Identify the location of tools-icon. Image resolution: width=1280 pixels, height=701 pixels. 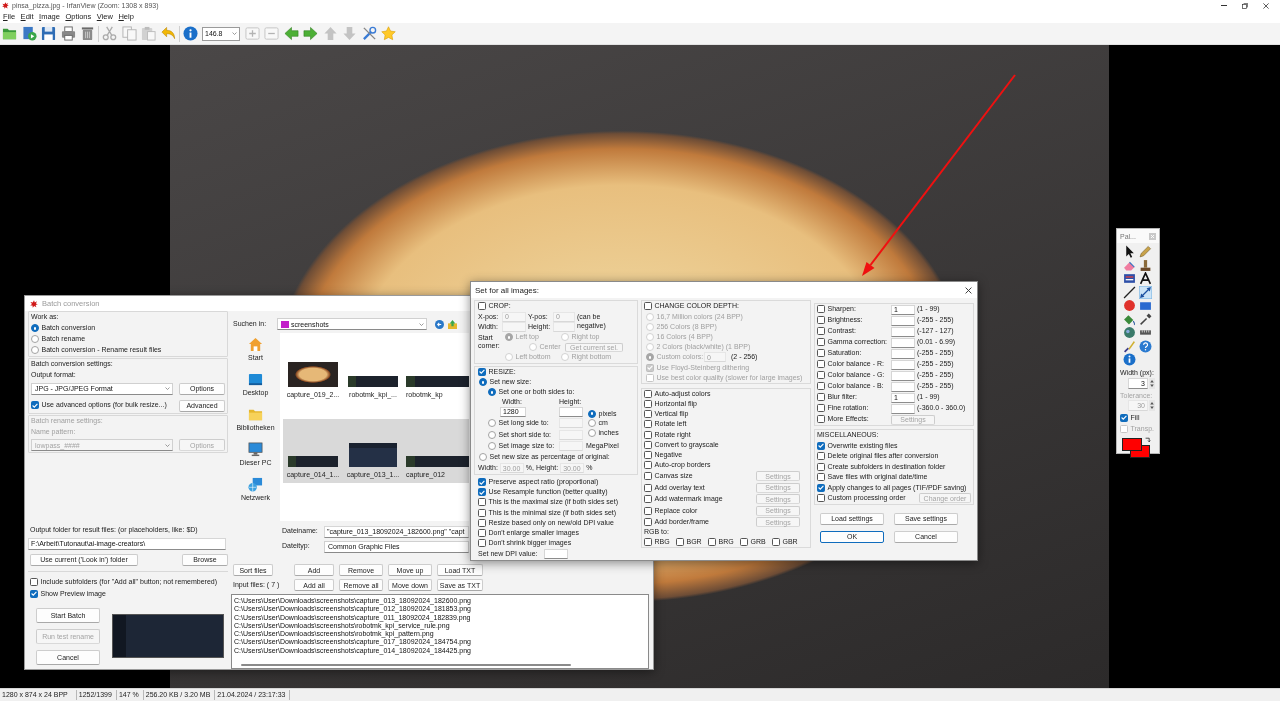
(369, 33).